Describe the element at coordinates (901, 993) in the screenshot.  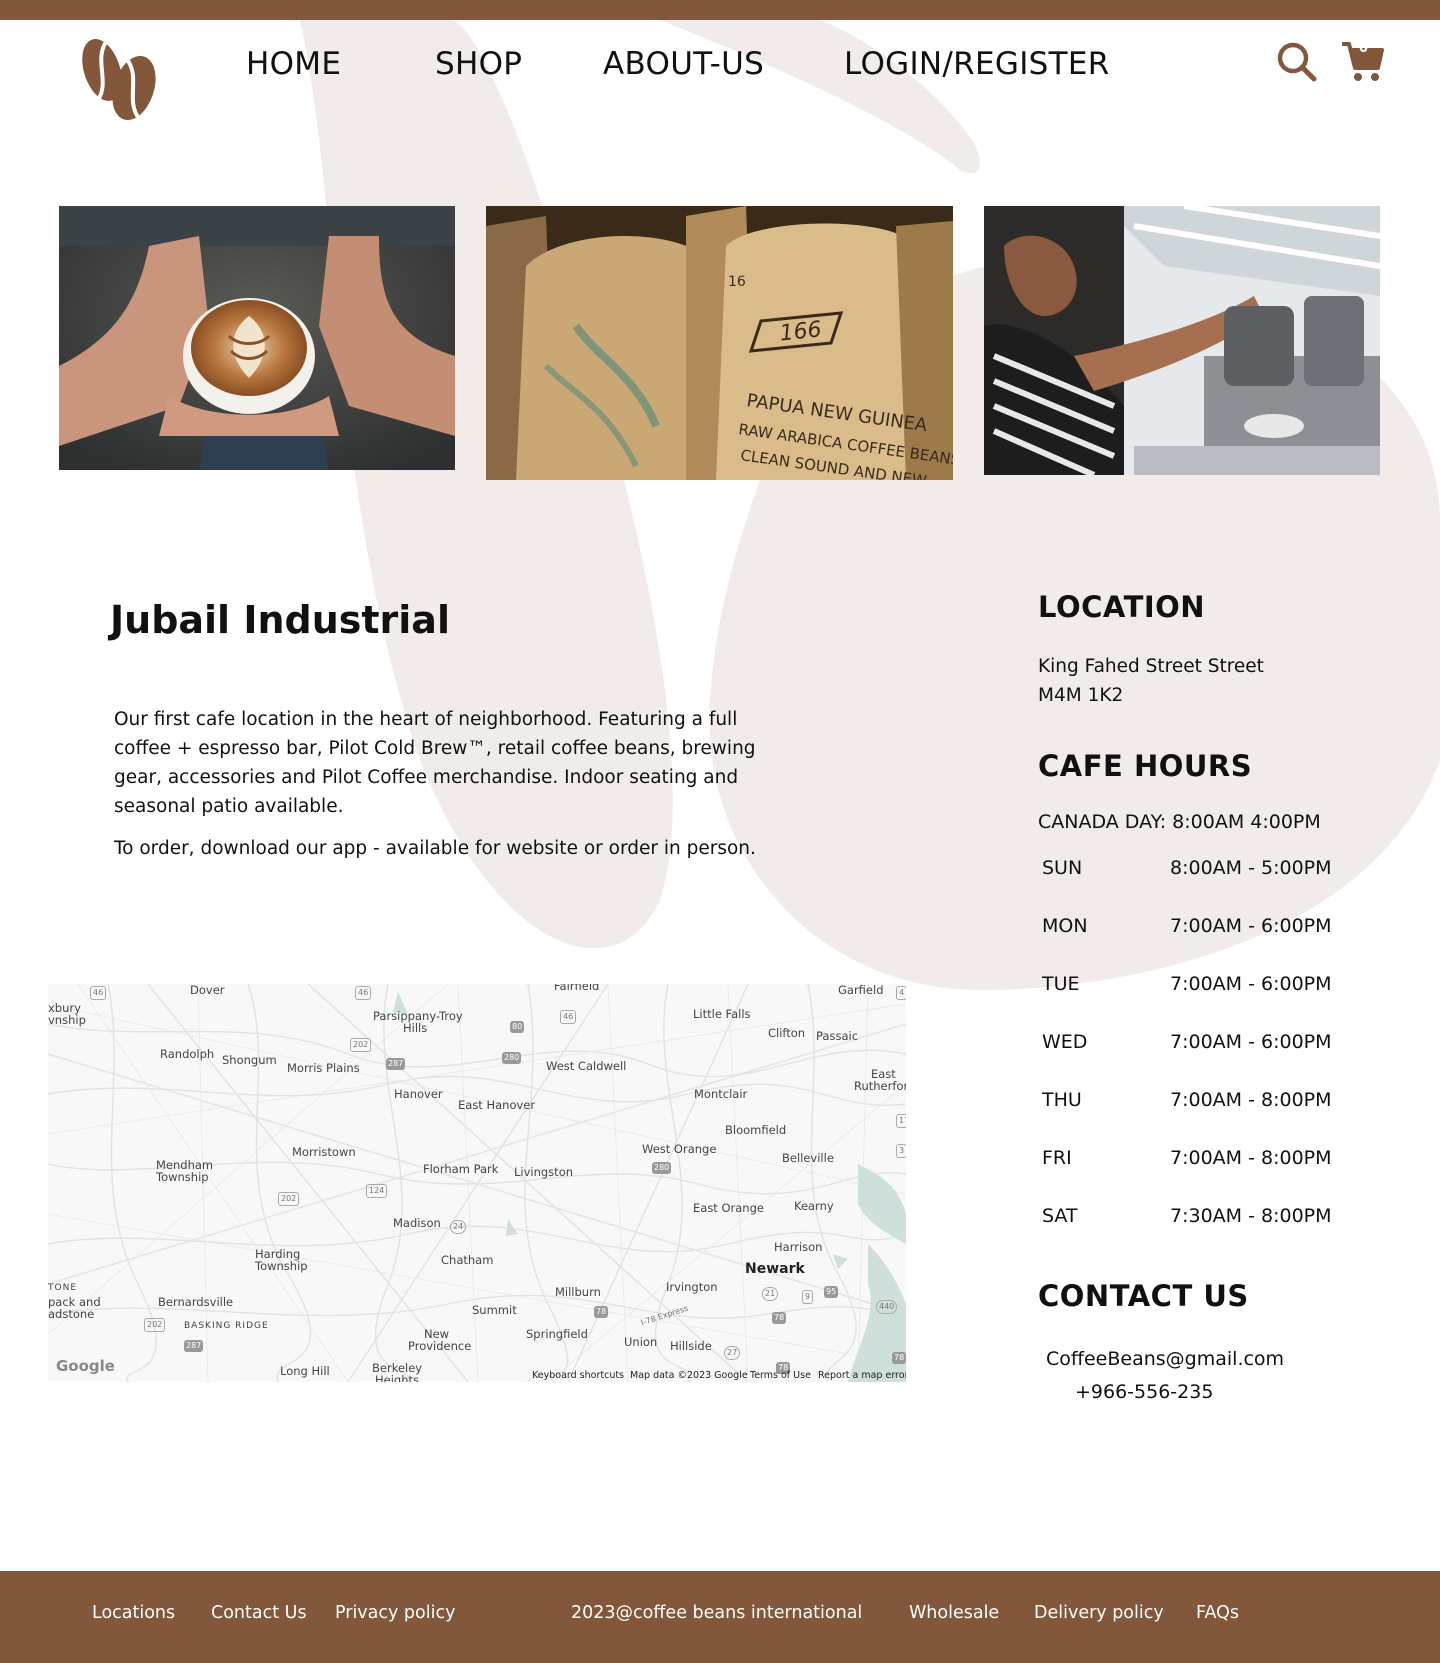
I see `route-shield: 4` at that location.